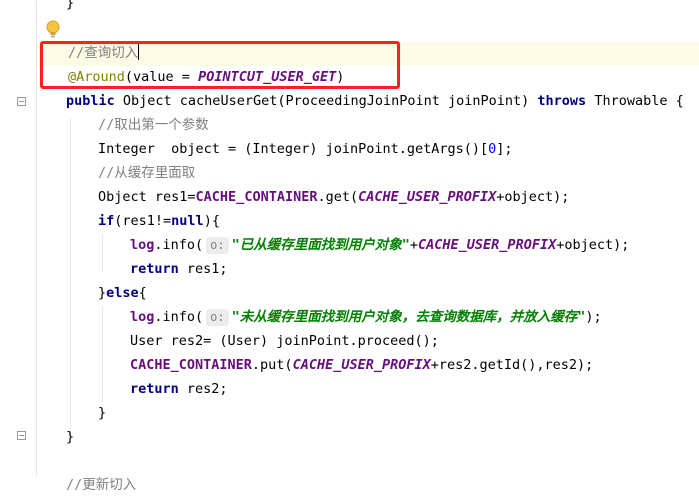  I want to click on code-token: );, so click(593, 317).